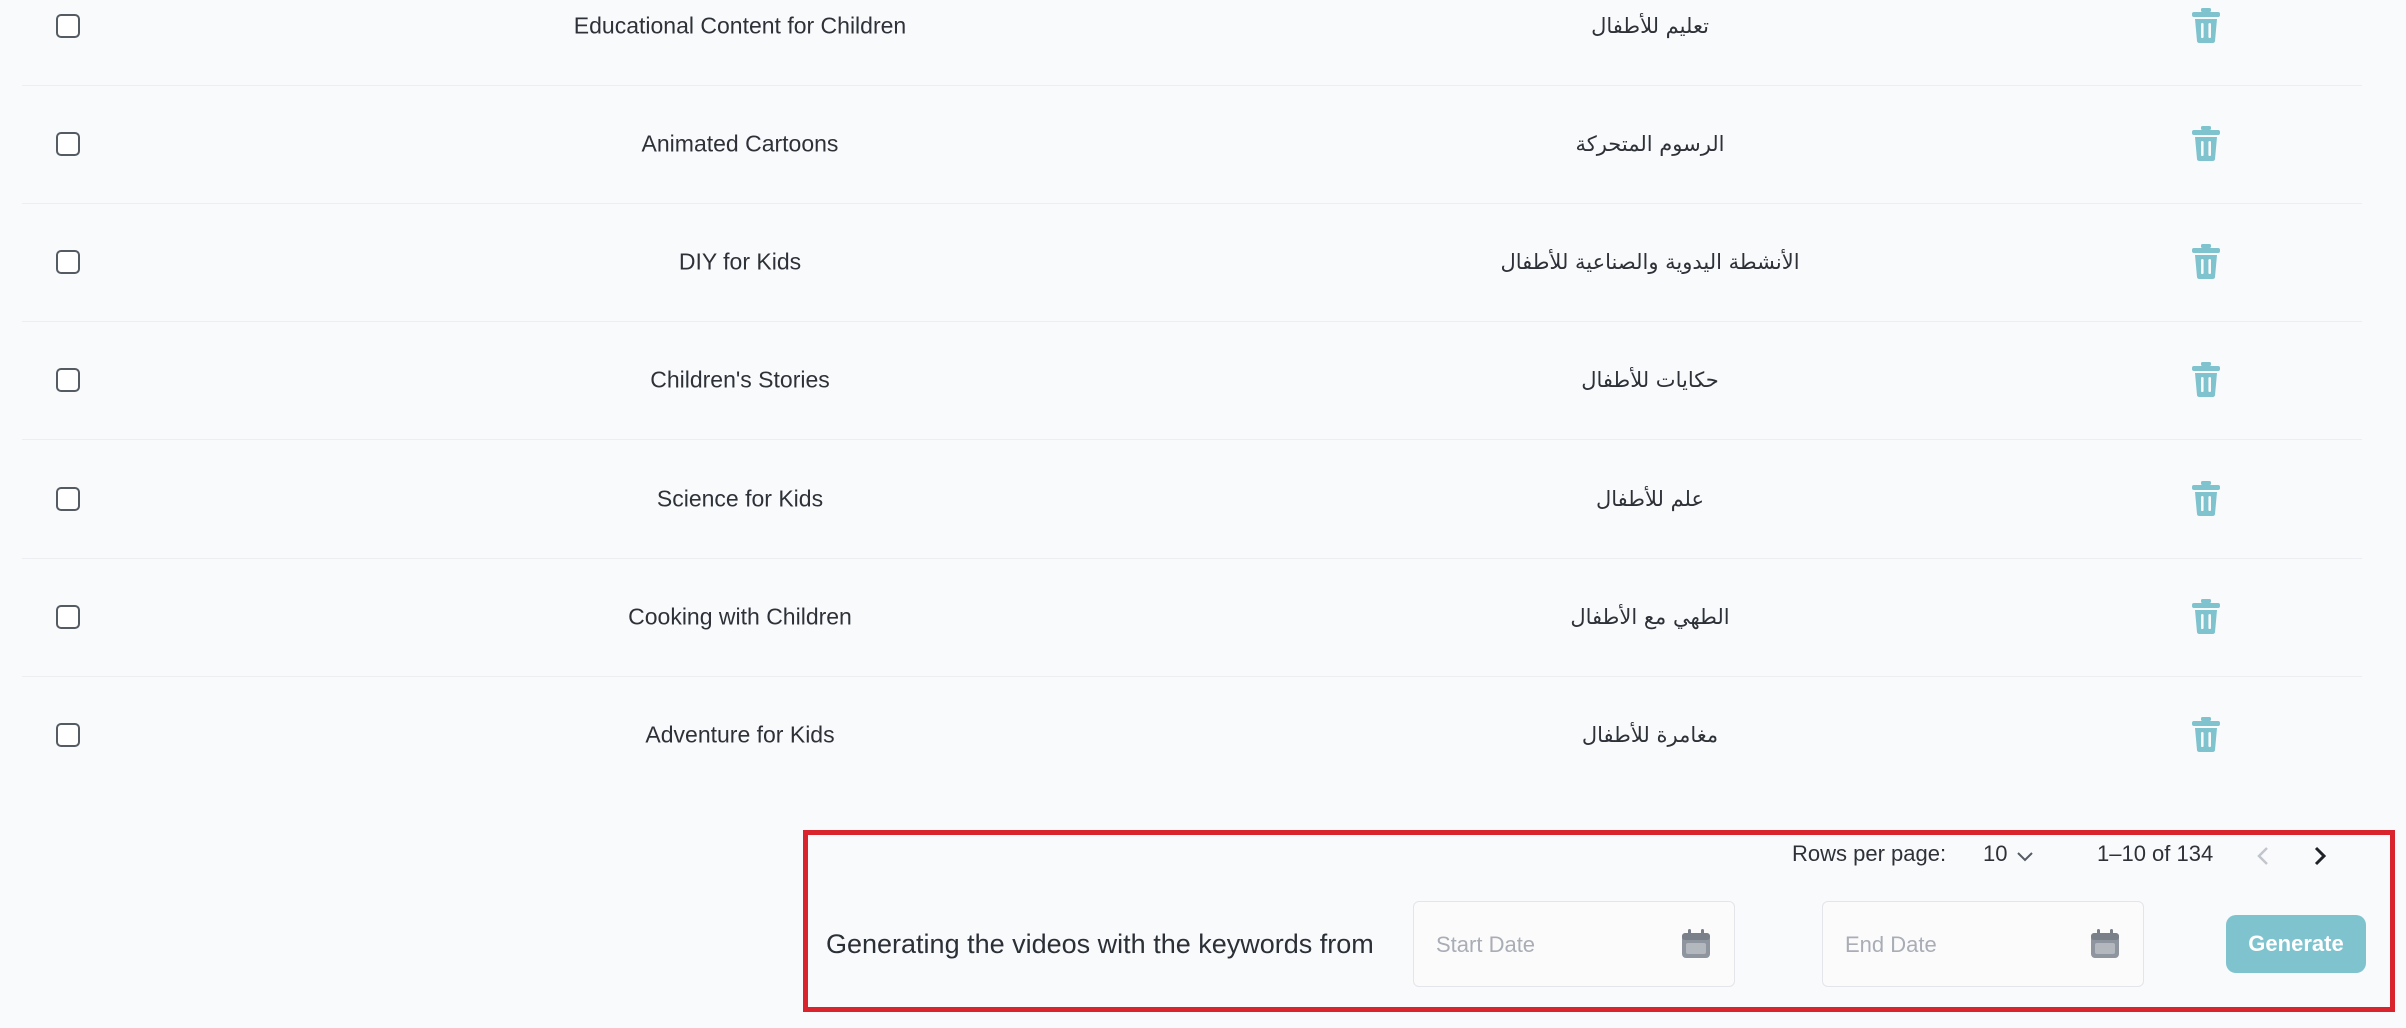  I want to click on keyword-english: Science for Kids, so click(740, 498).